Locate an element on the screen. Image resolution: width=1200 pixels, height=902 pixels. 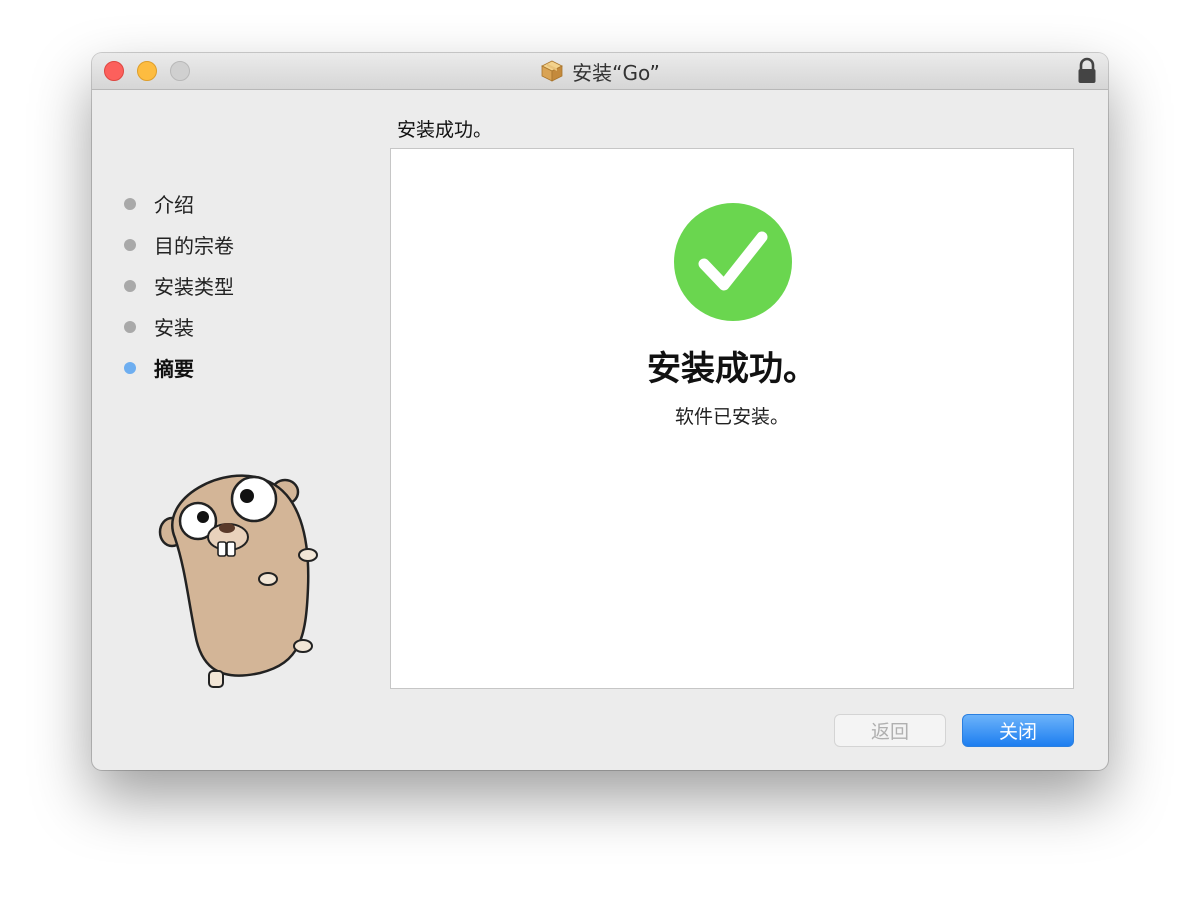
window-title-group: 安装“Go” is located at coordinates (600, 71).